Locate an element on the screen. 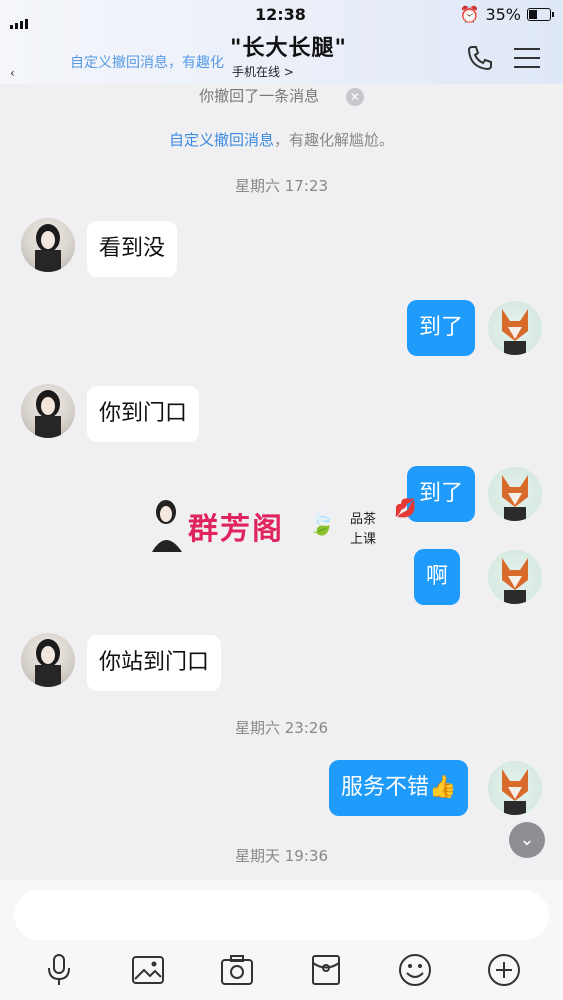  watermark: 群芳阁 🍃 品茶 上课 💋 is located at coordinates (283, 526).